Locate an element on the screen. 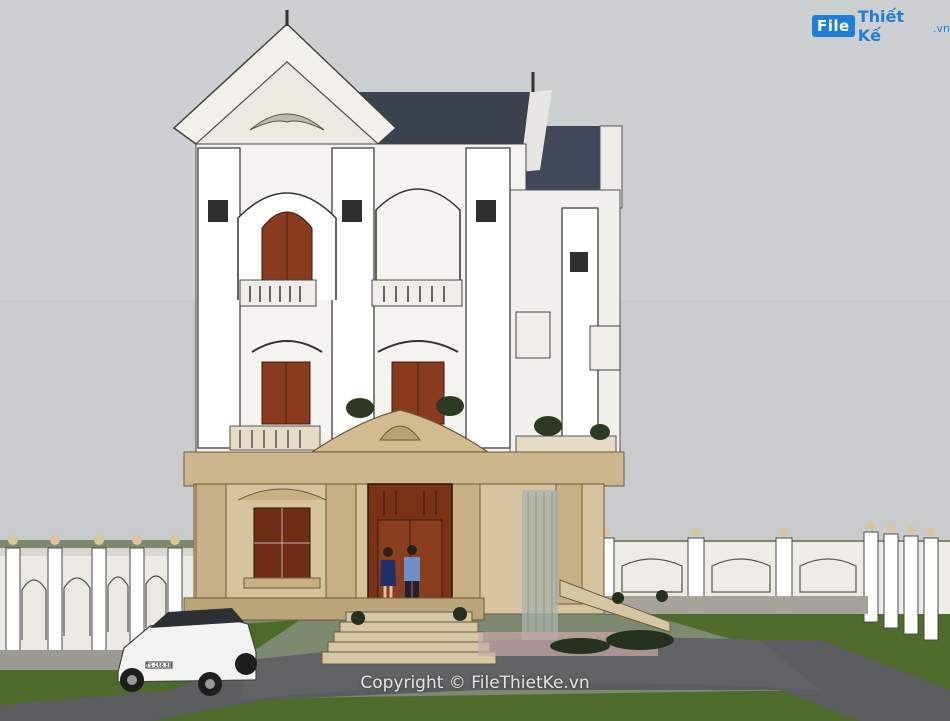 The image size is (950, 721). logo-file-badge: File is located at coordinates (833, 26).